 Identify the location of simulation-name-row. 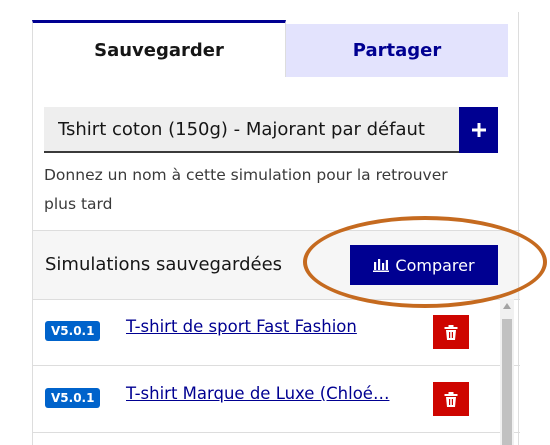
(271, 130).